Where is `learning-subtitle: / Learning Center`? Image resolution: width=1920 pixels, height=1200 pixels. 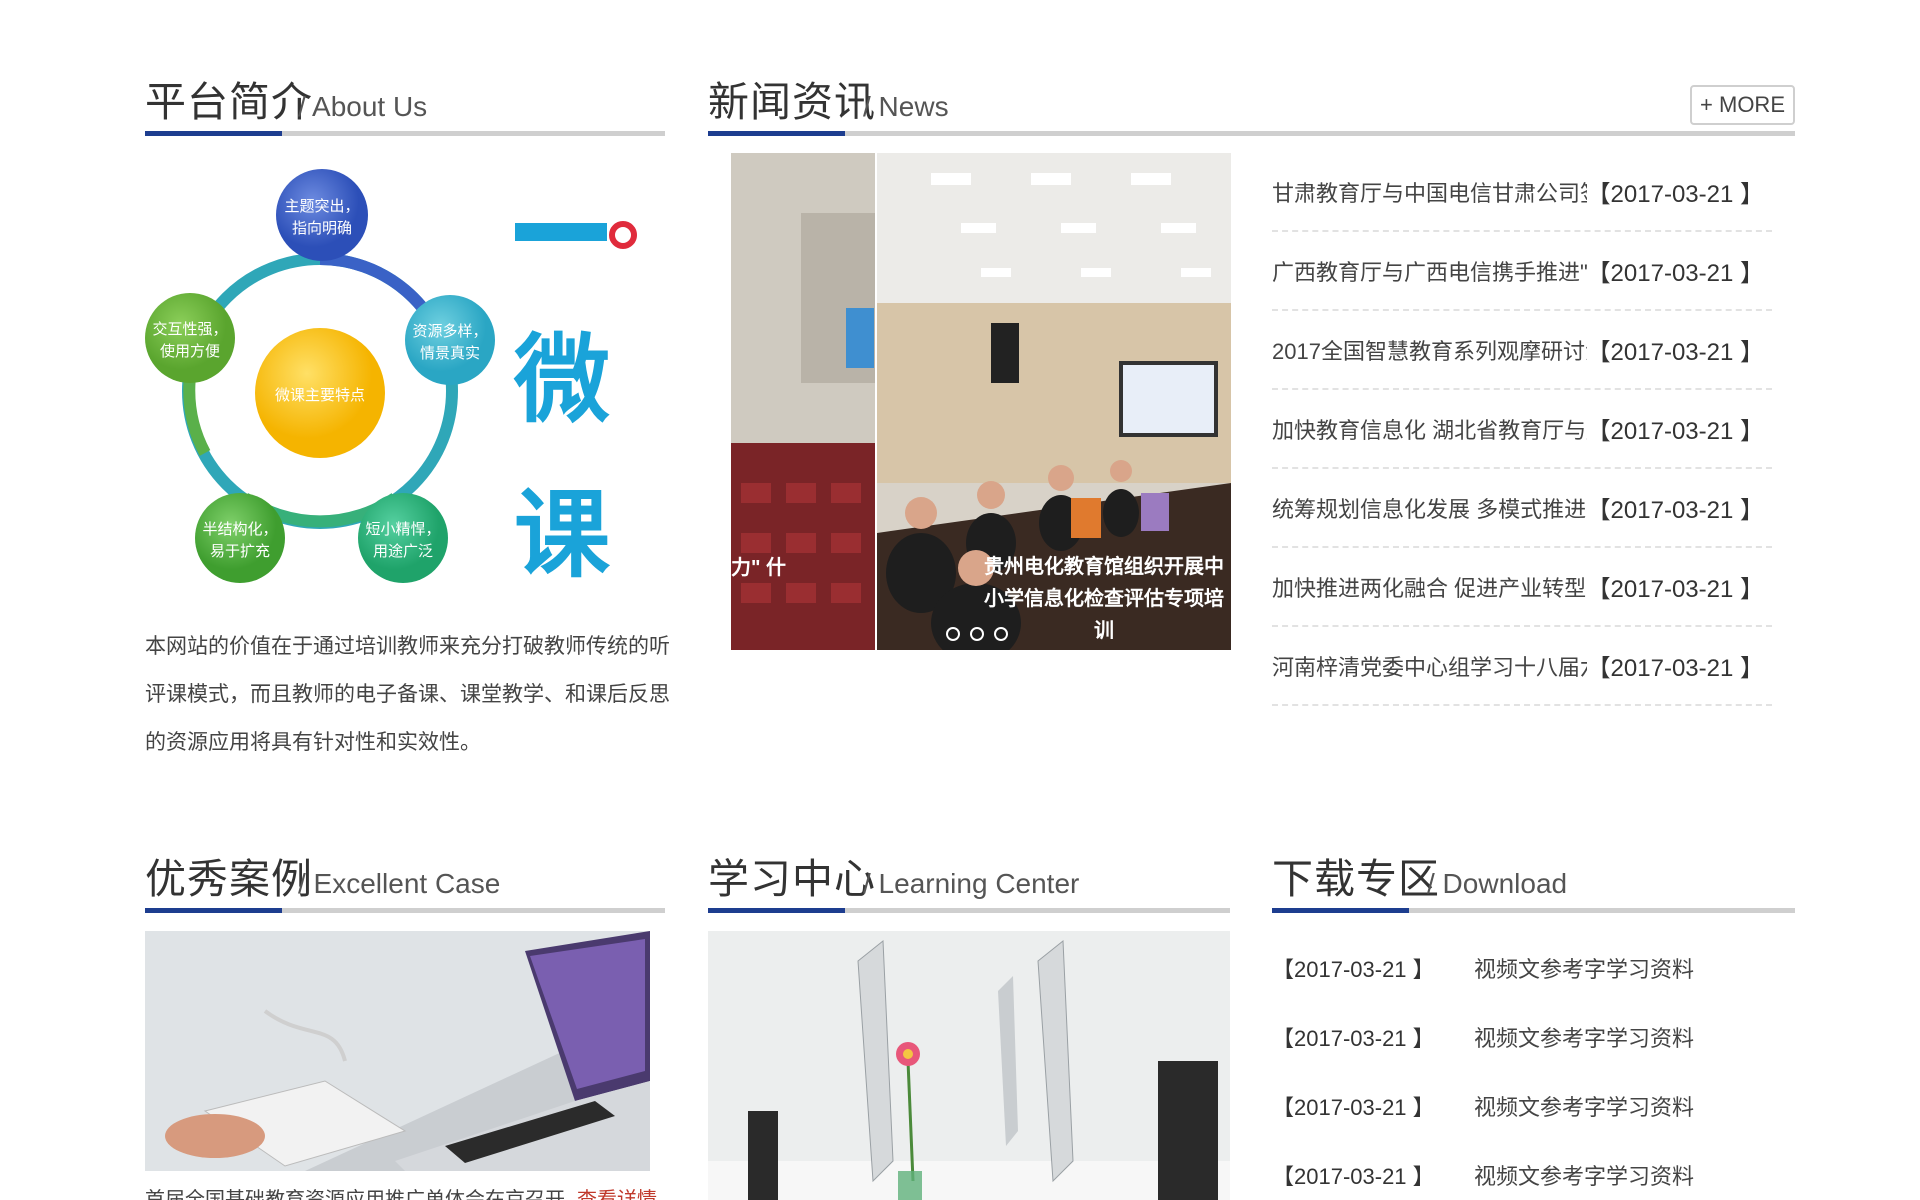 learning-subtitle: / Learning Center is located at coordinates (971, 883).